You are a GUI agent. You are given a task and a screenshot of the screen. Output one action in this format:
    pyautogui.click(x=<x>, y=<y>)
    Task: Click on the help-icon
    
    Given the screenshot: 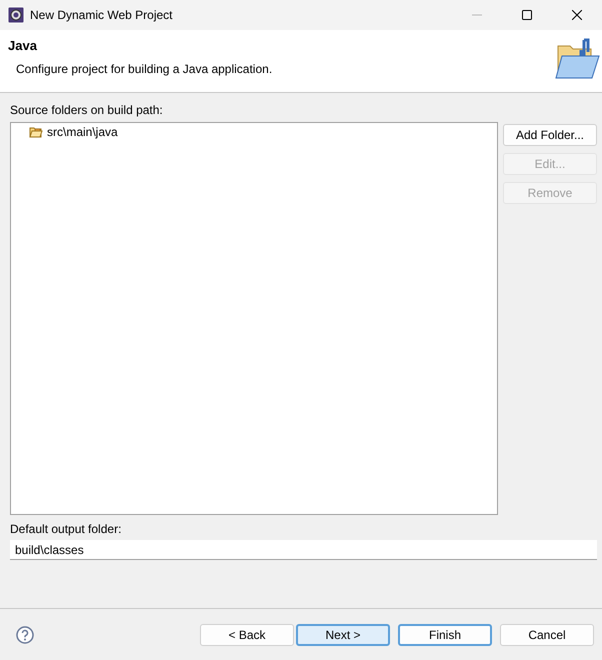 What is the action you would take?
    pyautogui.click(x=25, y=635)
    